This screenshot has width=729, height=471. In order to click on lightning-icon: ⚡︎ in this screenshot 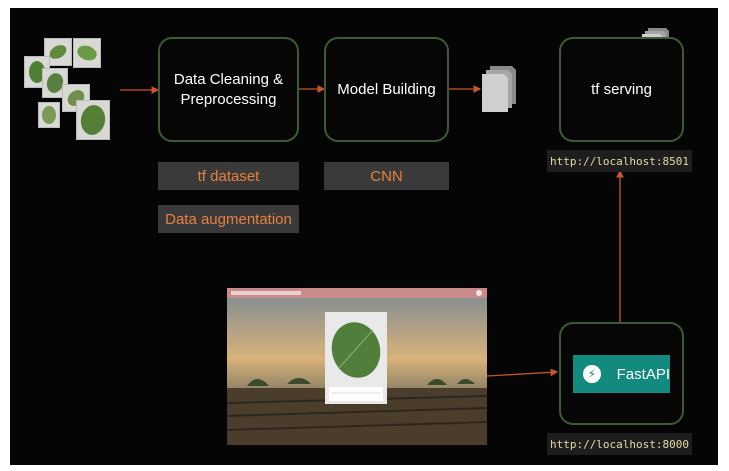, I will do `click(592, 374)`.